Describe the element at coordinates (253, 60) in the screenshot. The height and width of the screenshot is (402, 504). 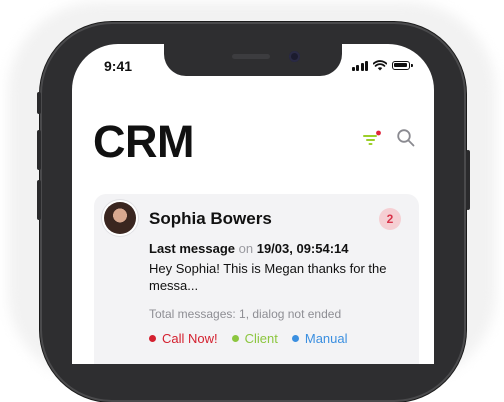
I see `notch` at that location.